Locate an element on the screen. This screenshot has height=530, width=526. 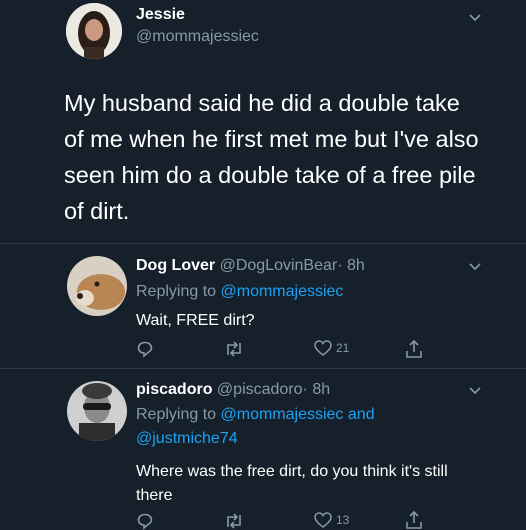
reply-name: piscadoro is located at coordinates (174, 389).